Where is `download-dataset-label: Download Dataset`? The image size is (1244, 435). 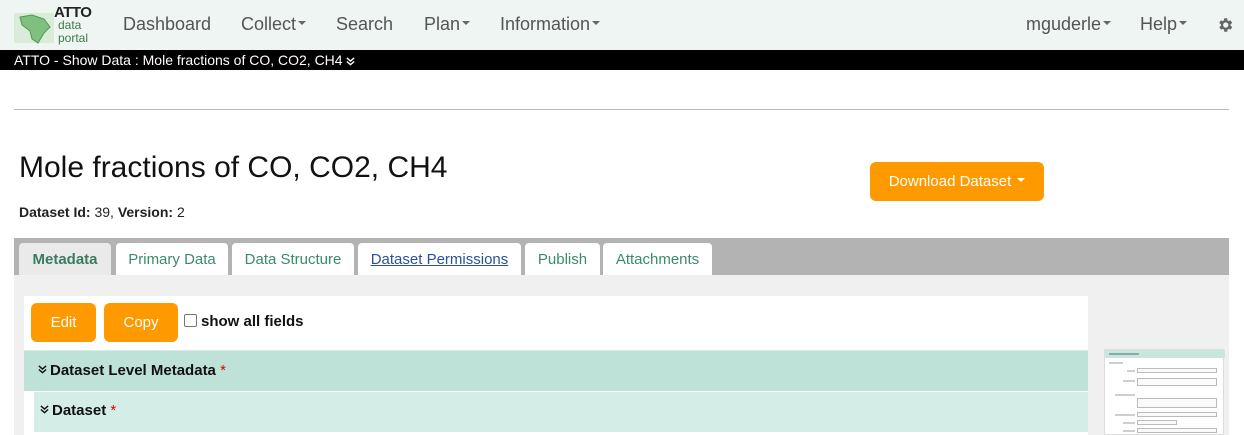
download-dataset-label: Download Dataset is located at coordinates (950, 181).